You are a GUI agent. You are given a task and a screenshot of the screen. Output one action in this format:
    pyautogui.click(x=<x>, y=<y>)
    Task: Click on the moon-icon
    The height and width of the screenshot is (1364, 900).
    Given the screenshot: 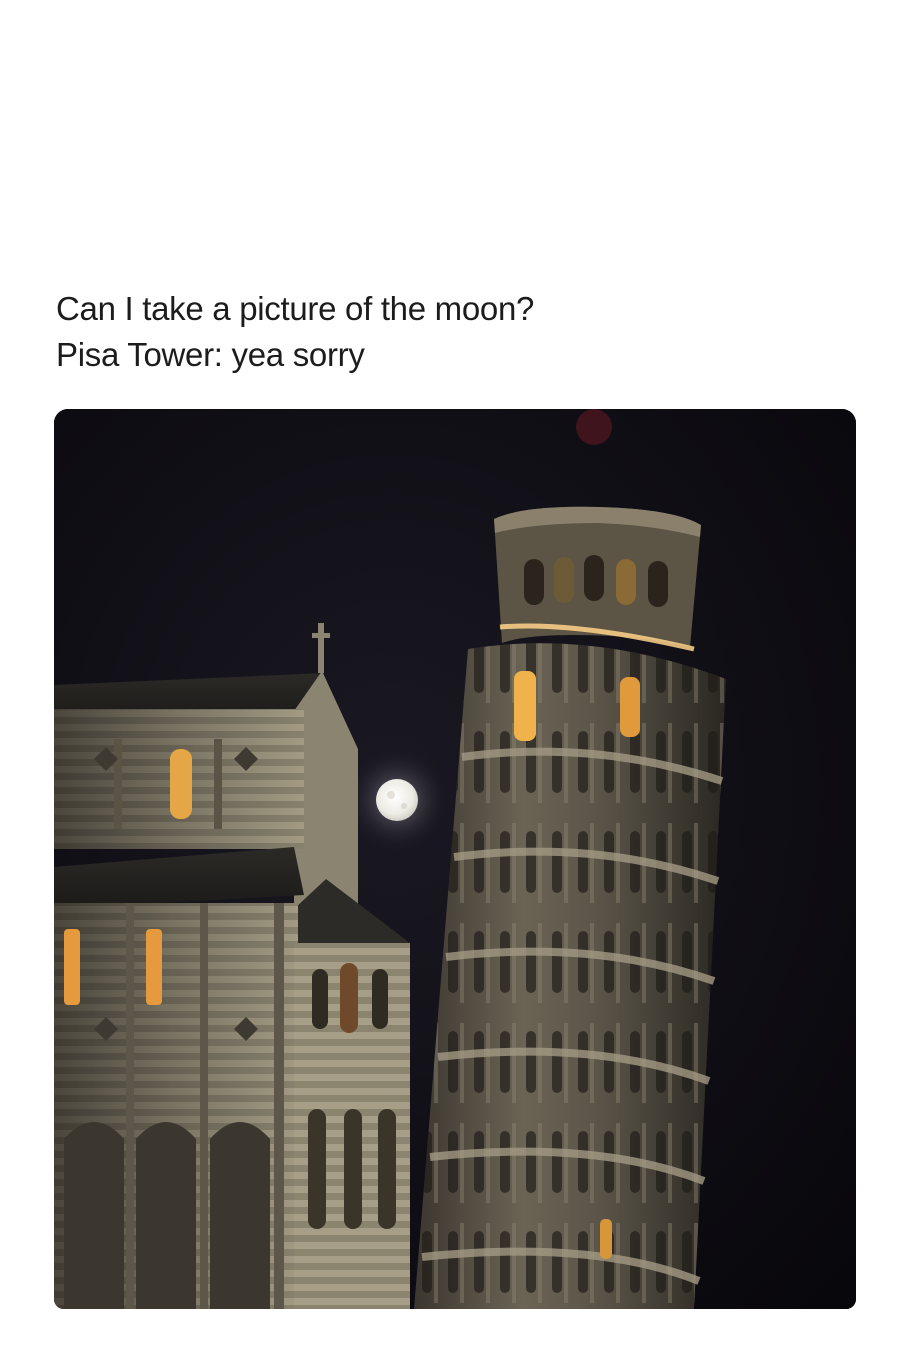 What is the action you would take?
    pyautogui.click(x=397, y=800)
    